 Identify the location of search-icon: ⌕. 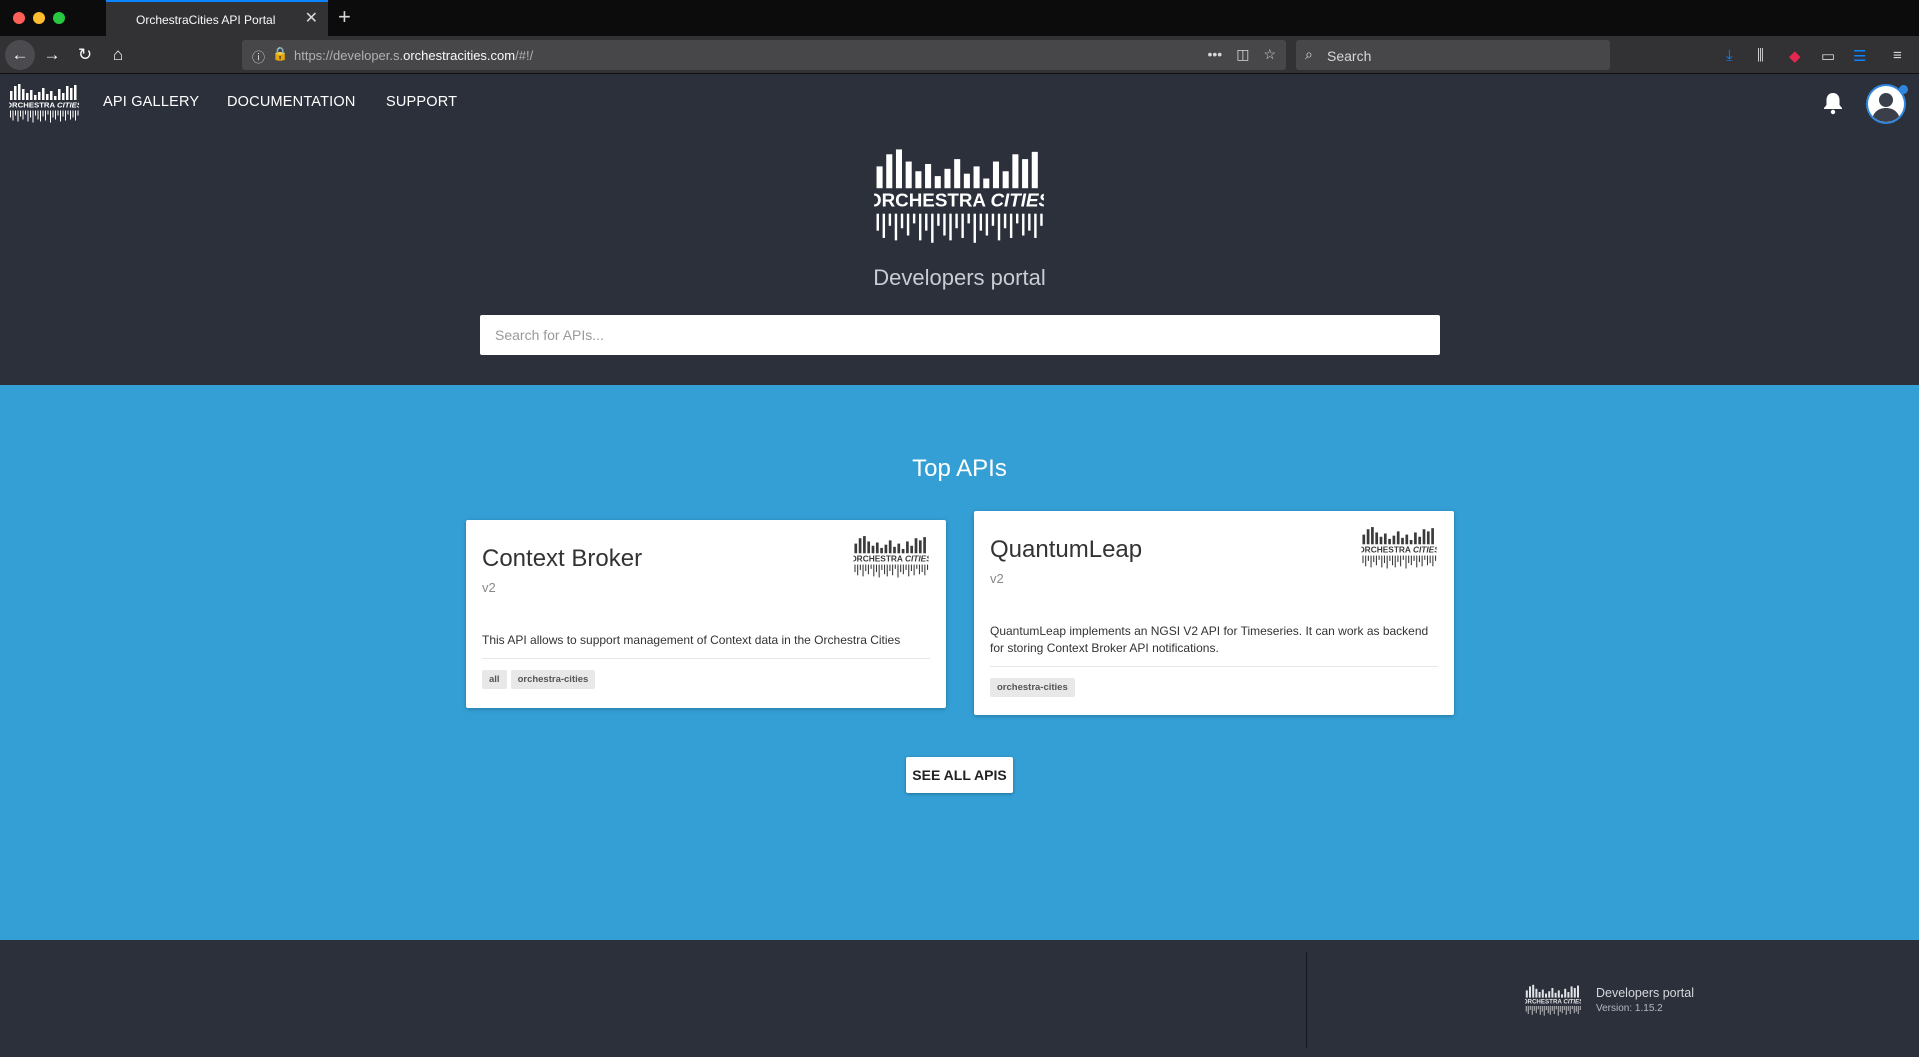
(1309, 54).